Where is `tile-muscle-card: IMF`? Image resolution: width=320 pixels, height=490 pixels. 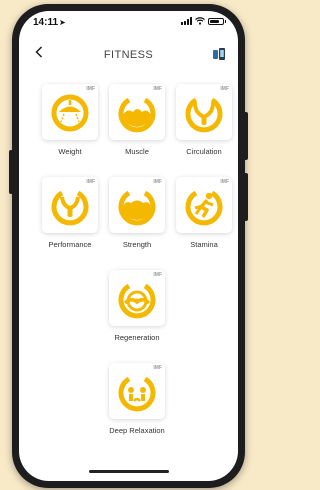 tile-muscle-card: IMF is located at coordinates (137, 112).